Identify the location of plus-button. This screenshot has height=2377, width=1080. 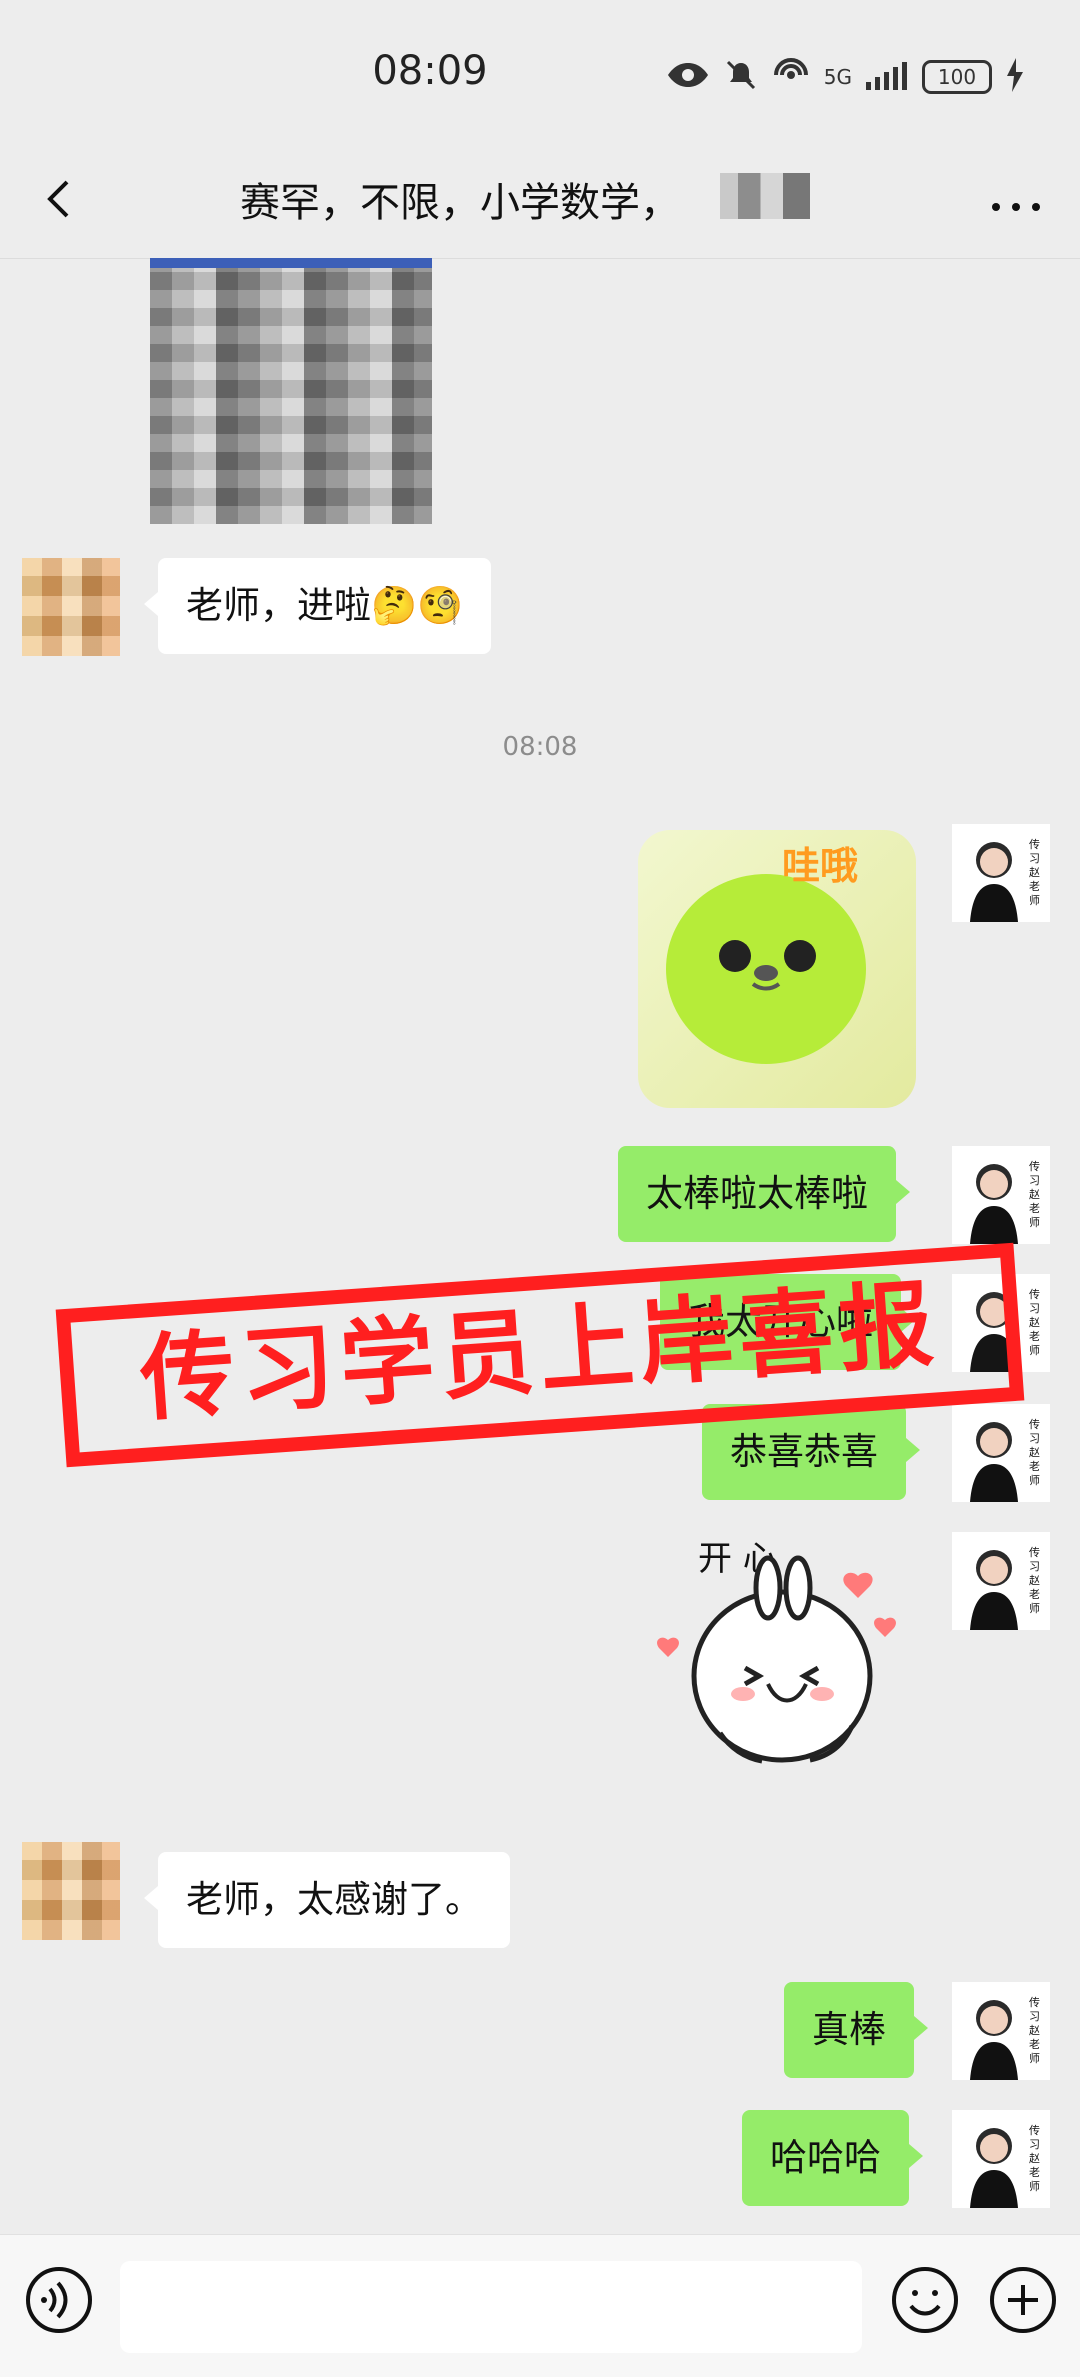
(1023, 2300).